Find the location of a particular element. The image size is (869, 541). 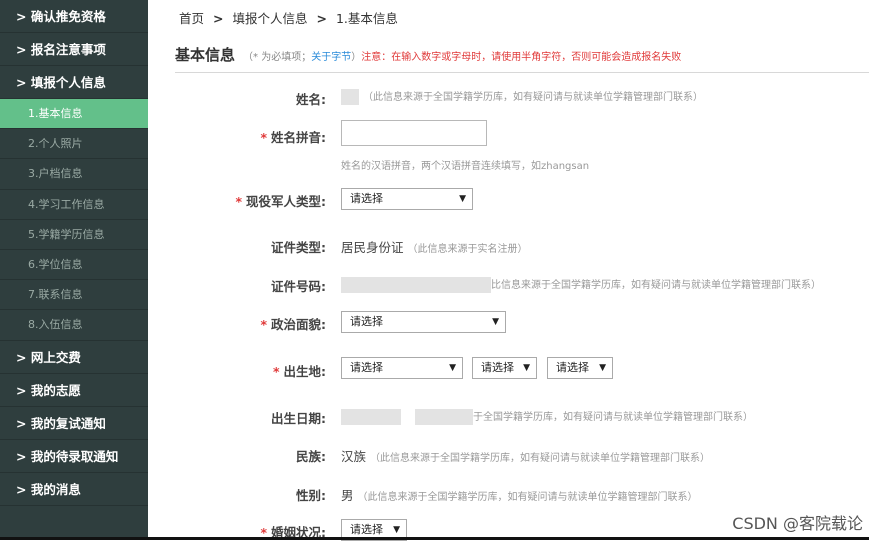

id-type-label: 证件类型: is located at coordinates (298, 247).